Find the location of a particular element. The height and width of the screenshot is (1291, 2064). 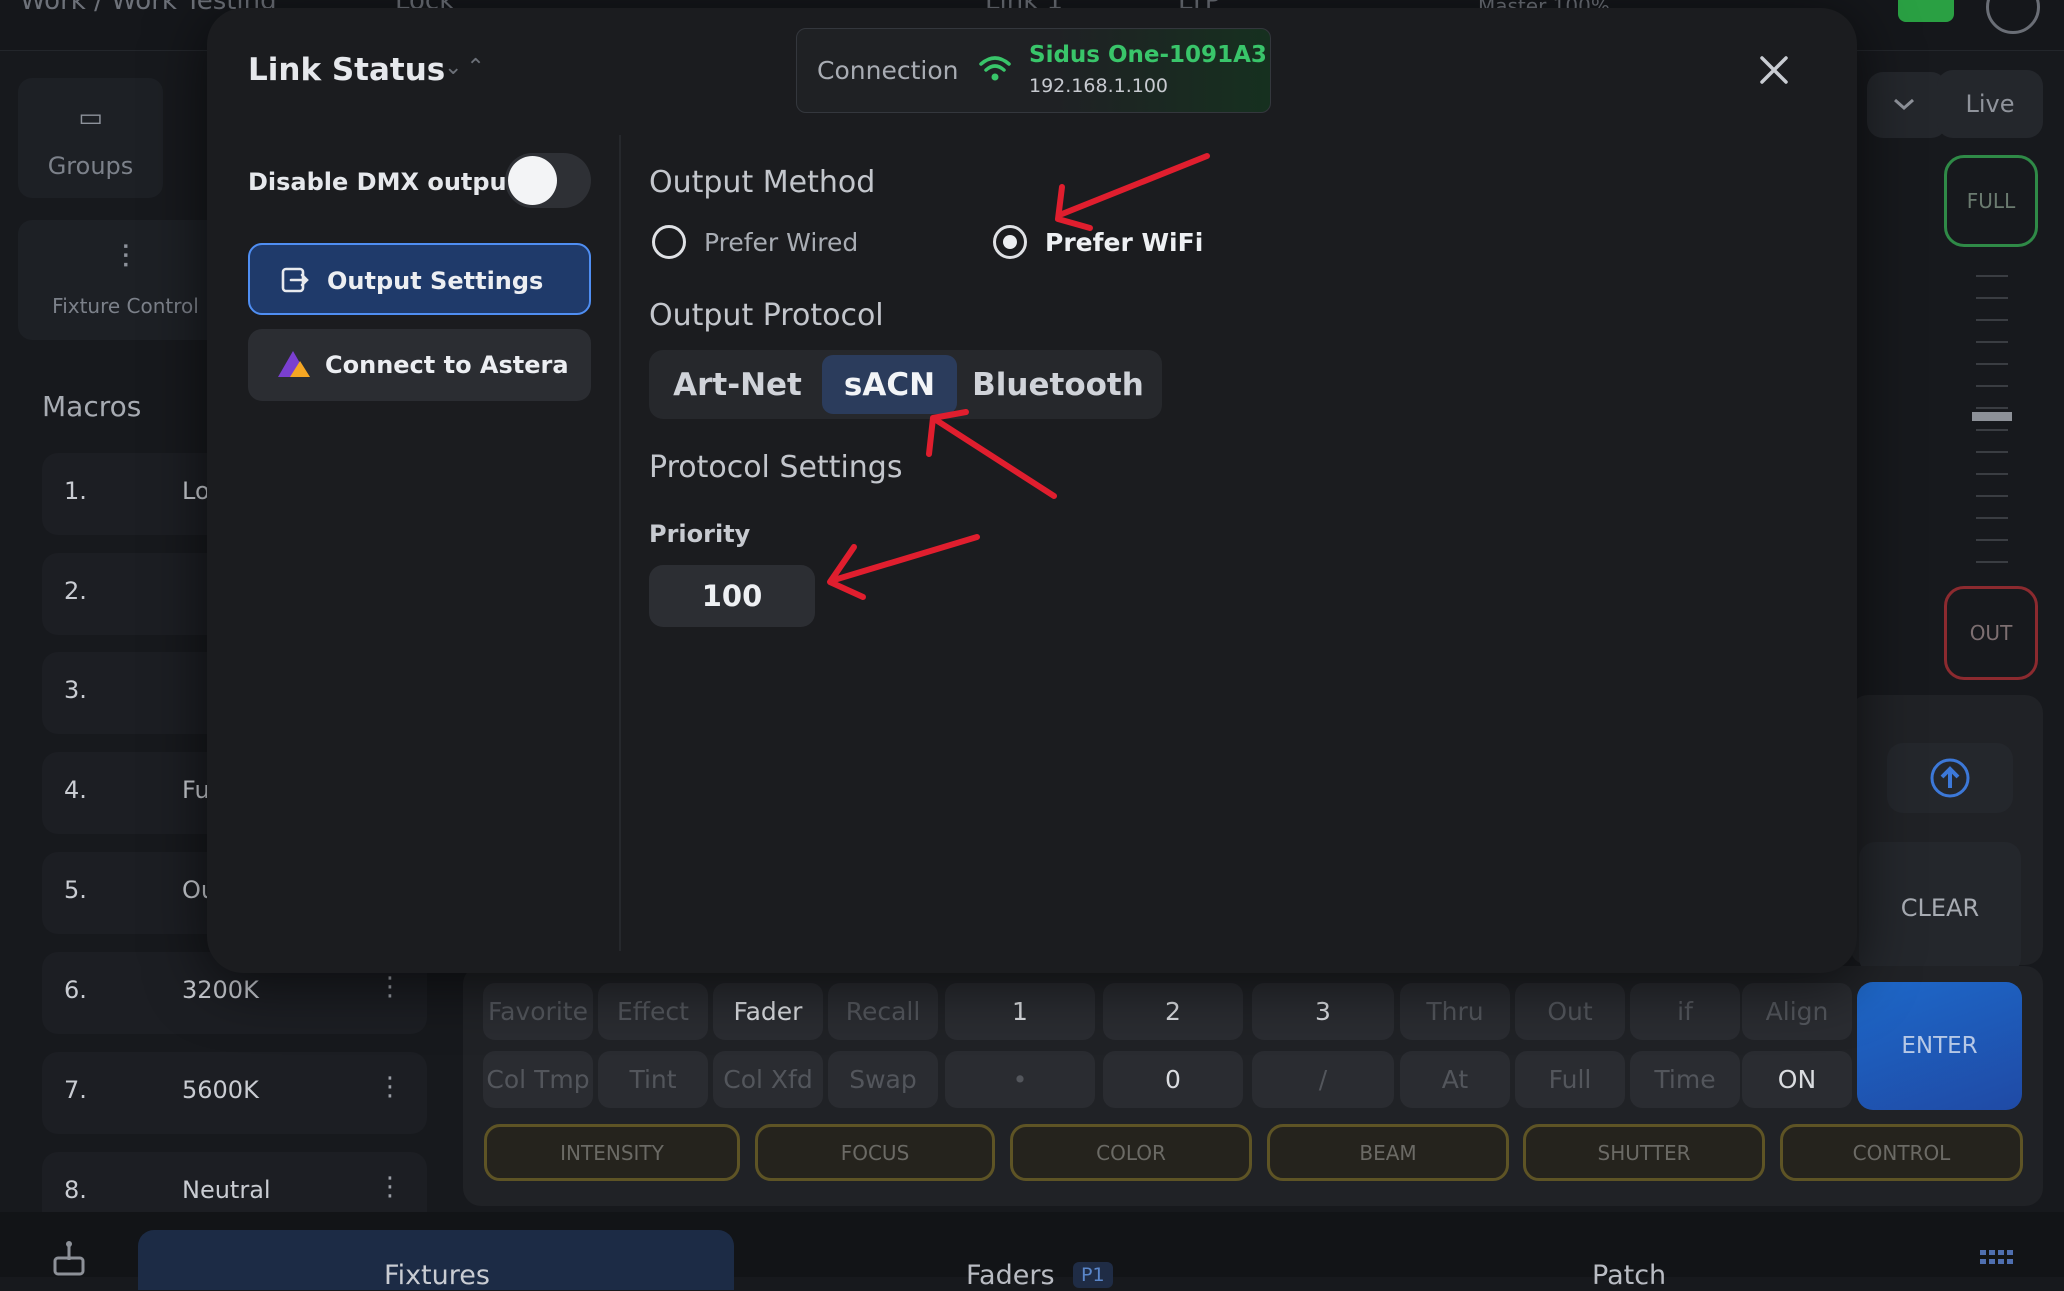

keypad-key: Favorite is located at coordinates (538, 1011).